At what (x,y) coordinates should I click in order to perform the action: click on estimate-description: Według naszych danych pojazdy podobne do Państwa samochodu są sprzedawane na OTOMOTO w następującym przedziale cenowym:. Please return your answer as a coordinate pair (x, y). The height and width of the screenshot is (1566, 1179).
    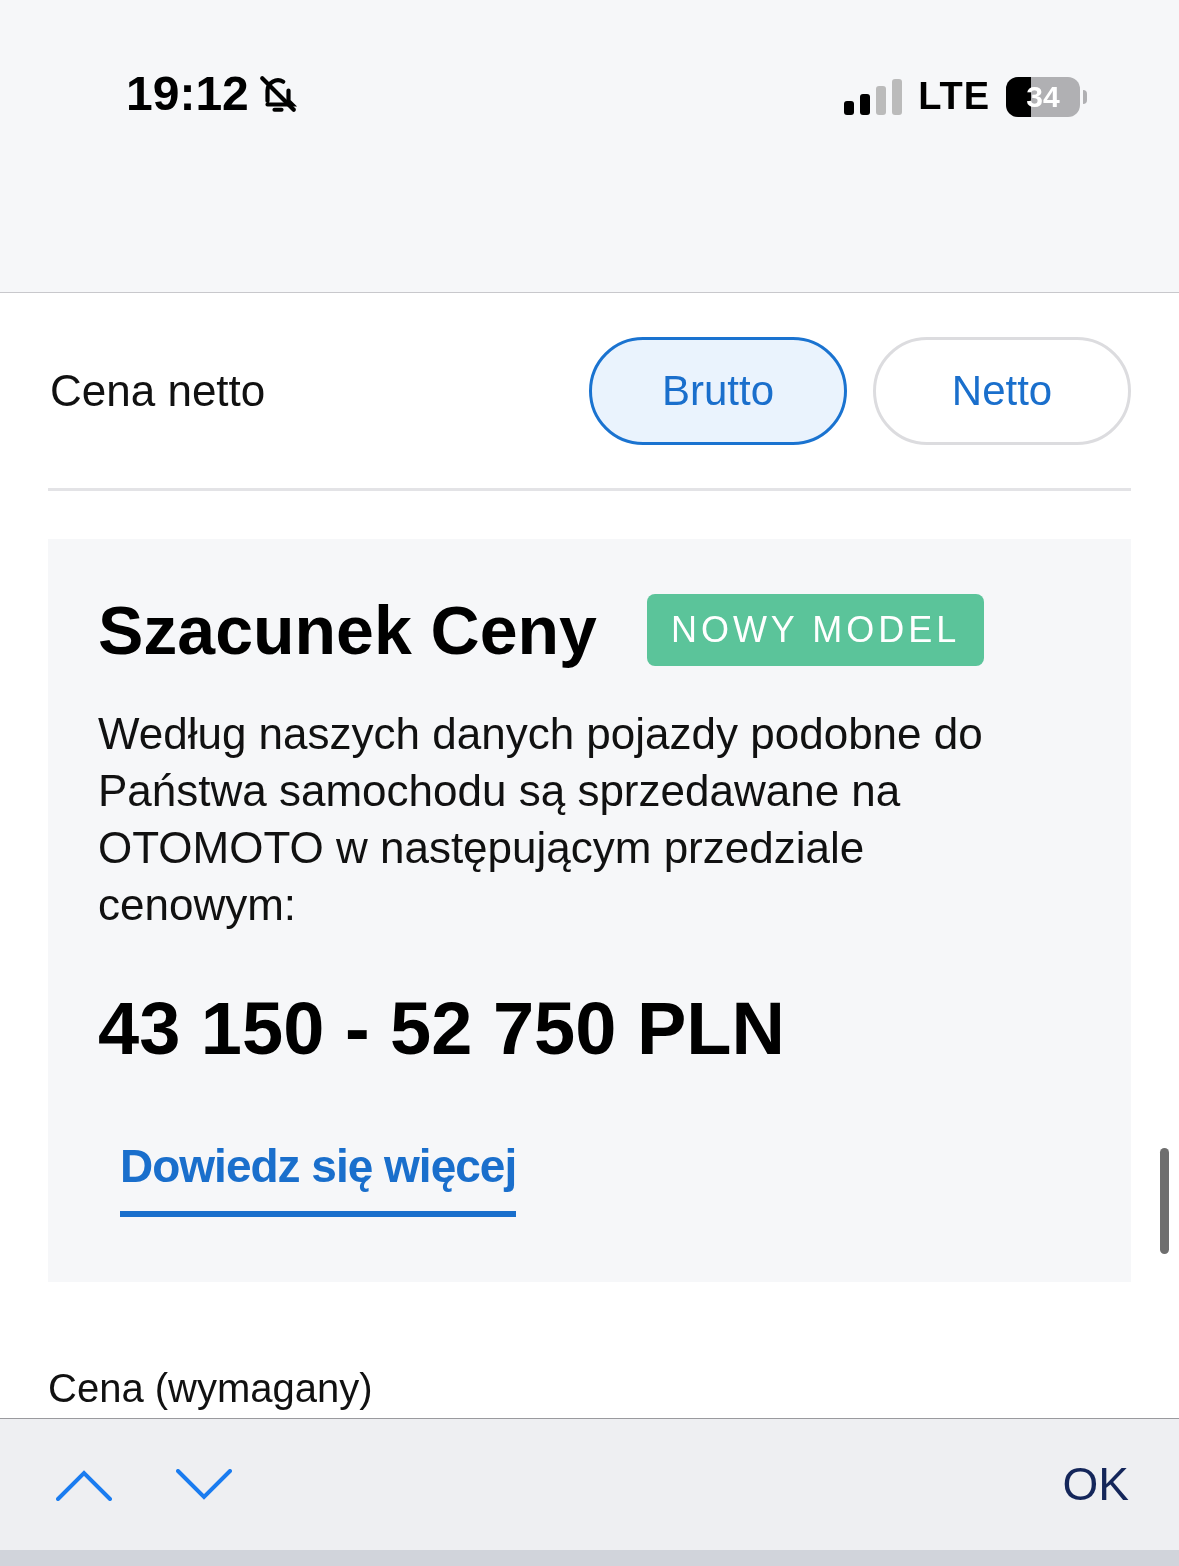
    Looking at the image, I should click on (541, 819).